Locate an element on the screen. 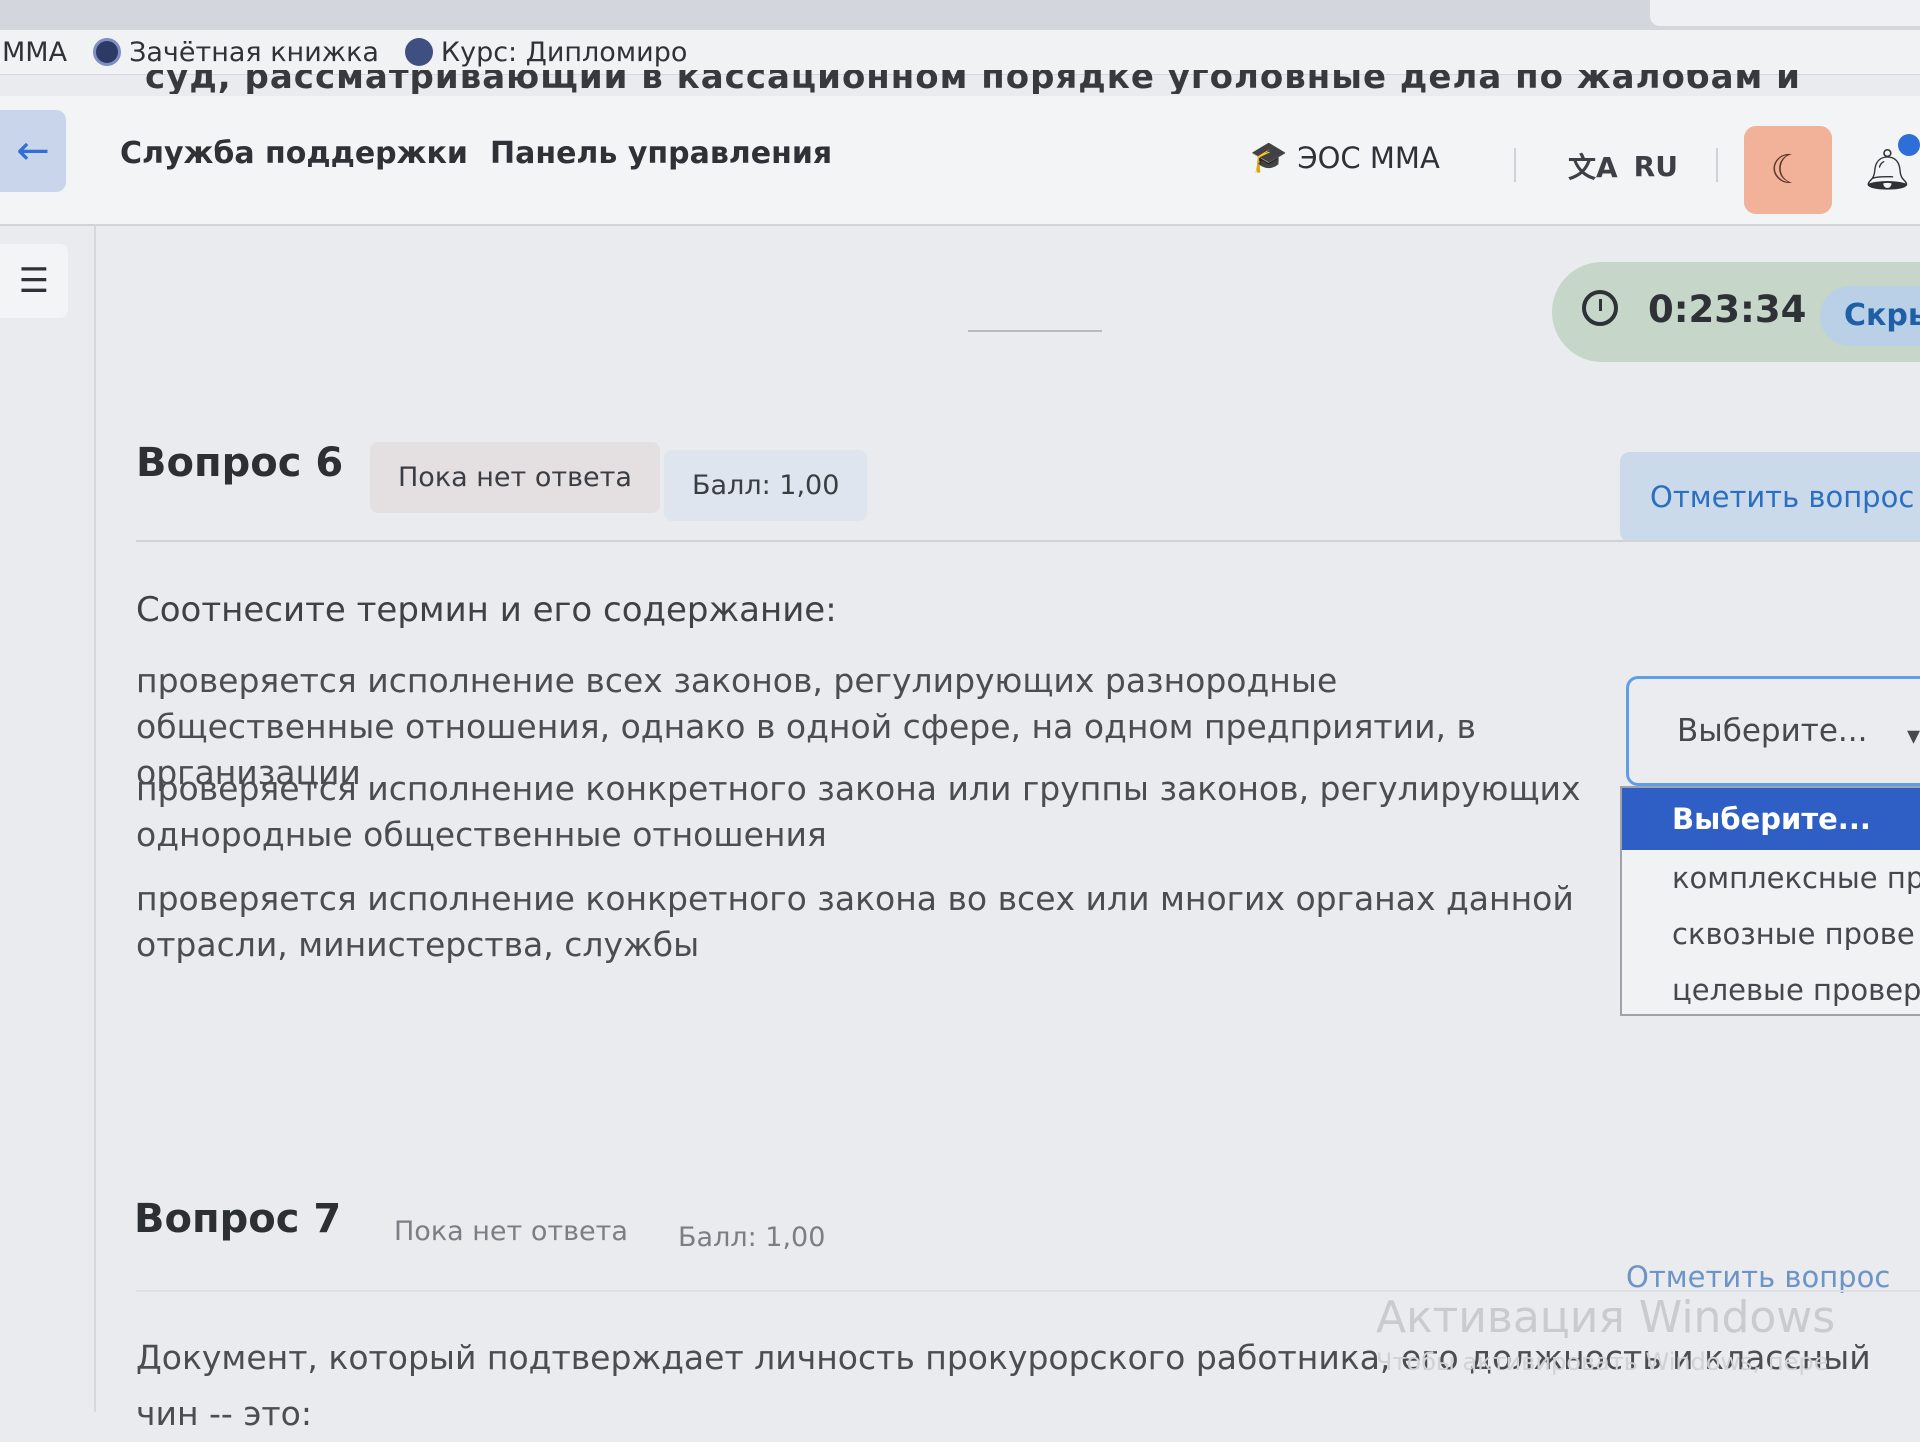 The image size is (1920, 1442). cursor-icon: ▾ is located at coordinates (1913, 736).